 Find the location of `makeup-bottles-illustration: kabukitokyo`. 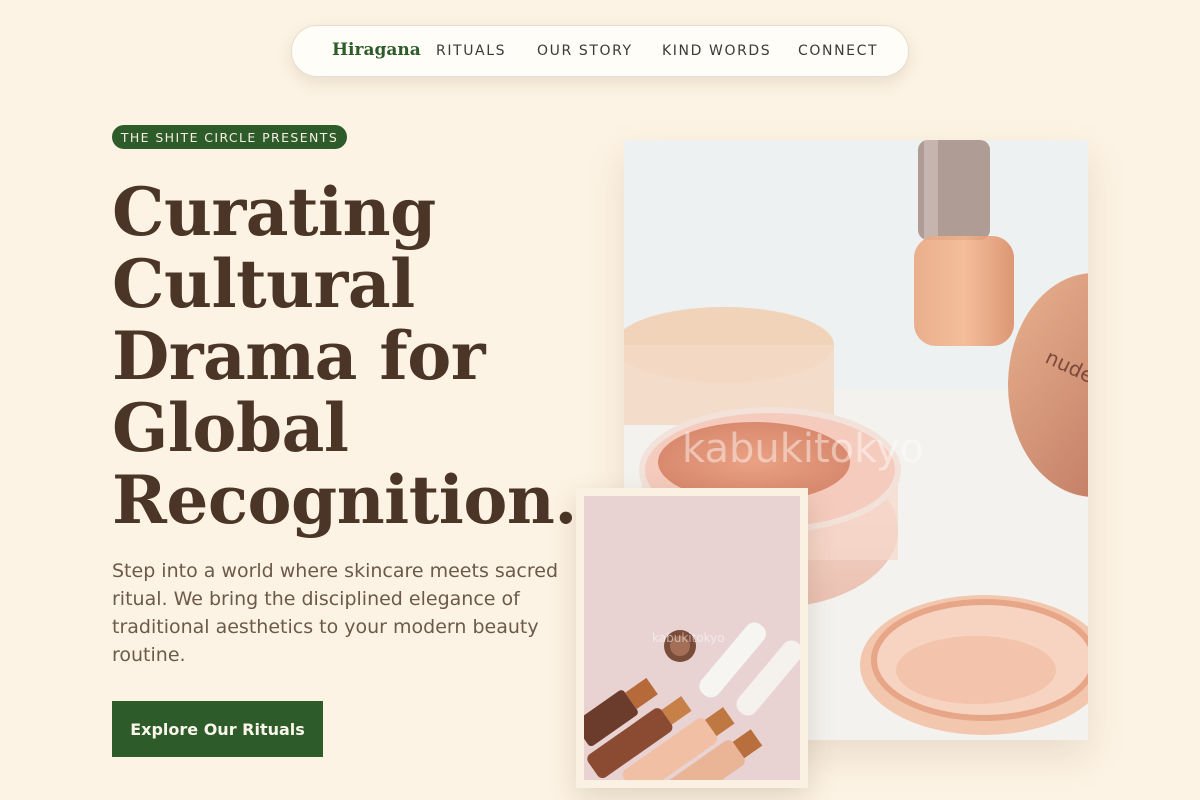

makeup-bottles-illustration: kabukitokyo is located at coordinates (692, 638).